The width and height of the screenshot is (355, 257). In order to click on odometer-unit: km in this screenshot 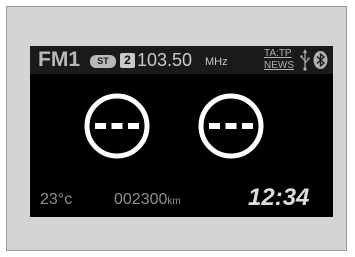, I will do `click(174, 201)`.